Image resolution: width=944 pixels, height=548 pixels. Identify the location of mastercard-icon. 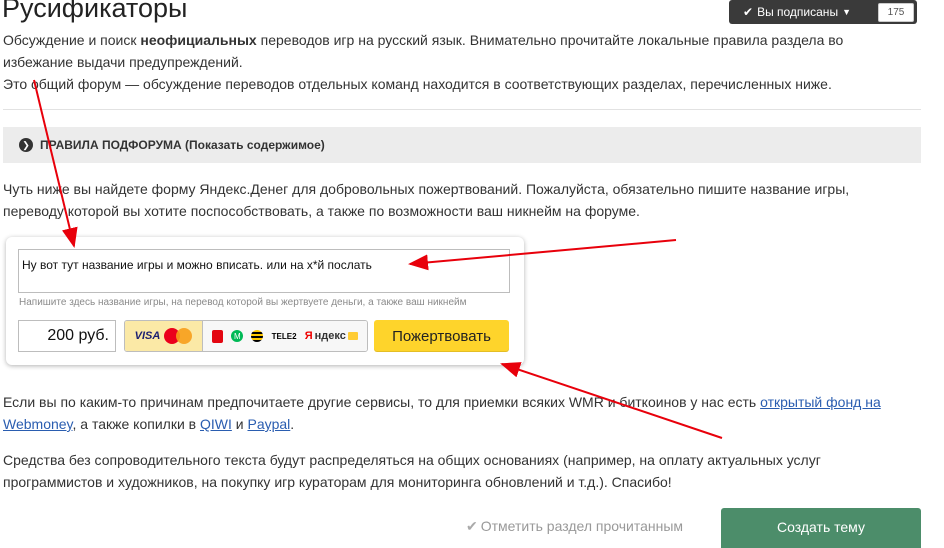
(178, 336).